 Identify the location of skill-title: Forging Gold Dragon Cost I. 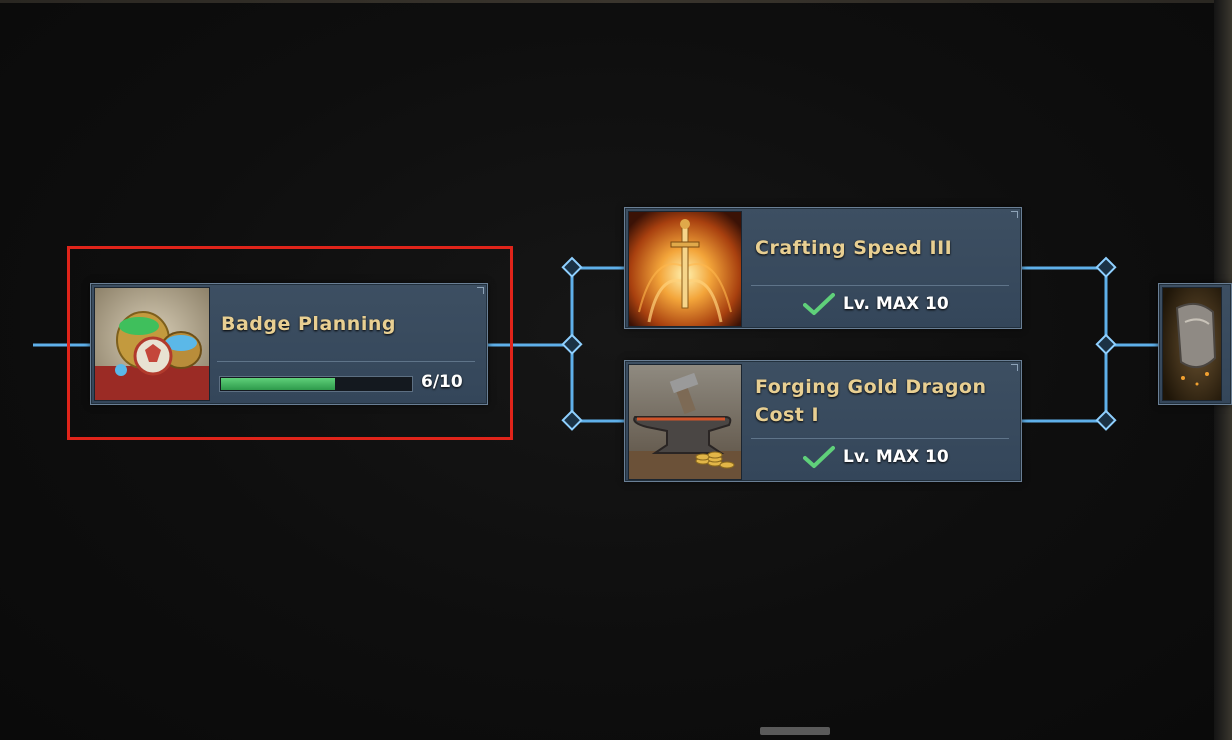
(871, 401).